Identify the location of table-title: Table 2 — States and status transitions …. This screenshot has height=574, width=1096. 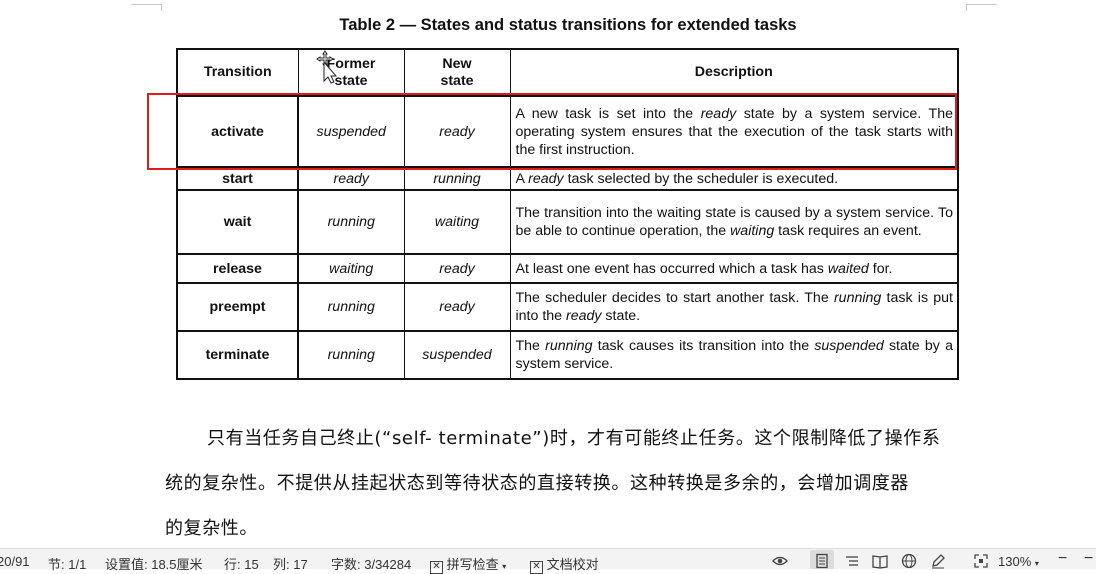
(568, 25).